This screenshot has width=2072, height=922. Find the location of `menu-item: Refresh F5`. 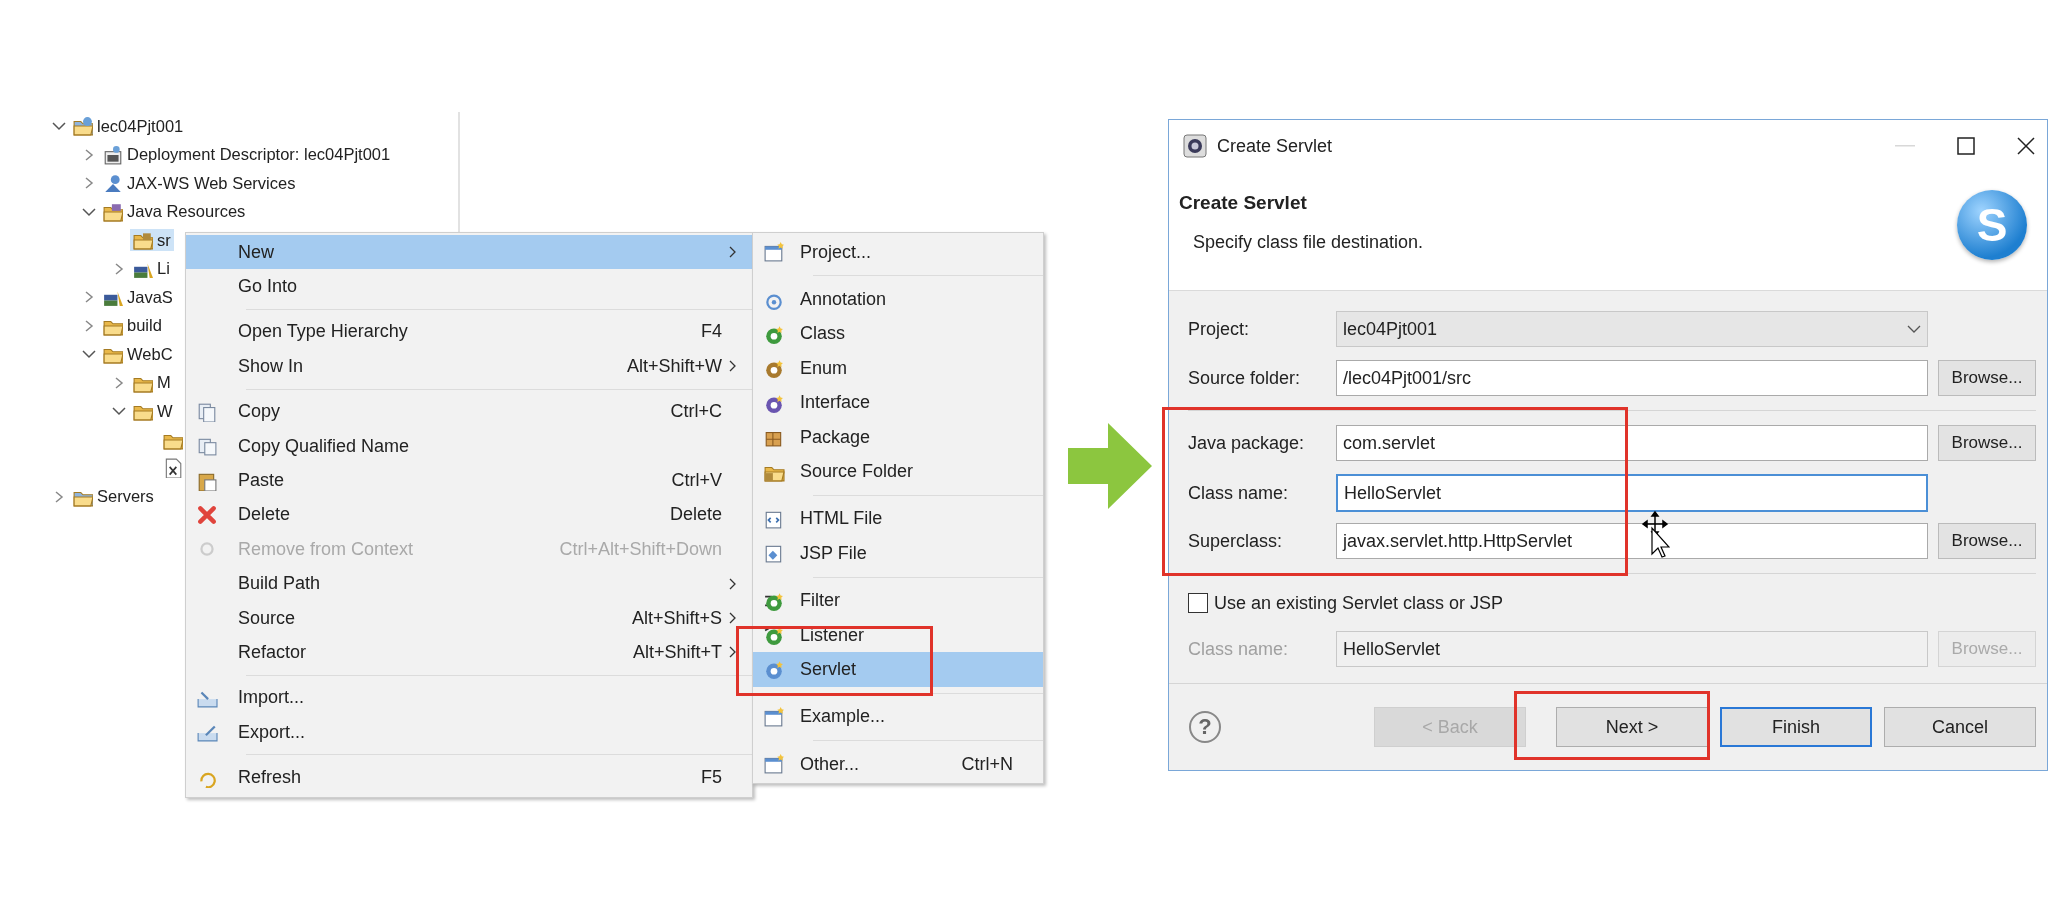

menu-item: Refresh F5 is located at coordinates (469, 777).